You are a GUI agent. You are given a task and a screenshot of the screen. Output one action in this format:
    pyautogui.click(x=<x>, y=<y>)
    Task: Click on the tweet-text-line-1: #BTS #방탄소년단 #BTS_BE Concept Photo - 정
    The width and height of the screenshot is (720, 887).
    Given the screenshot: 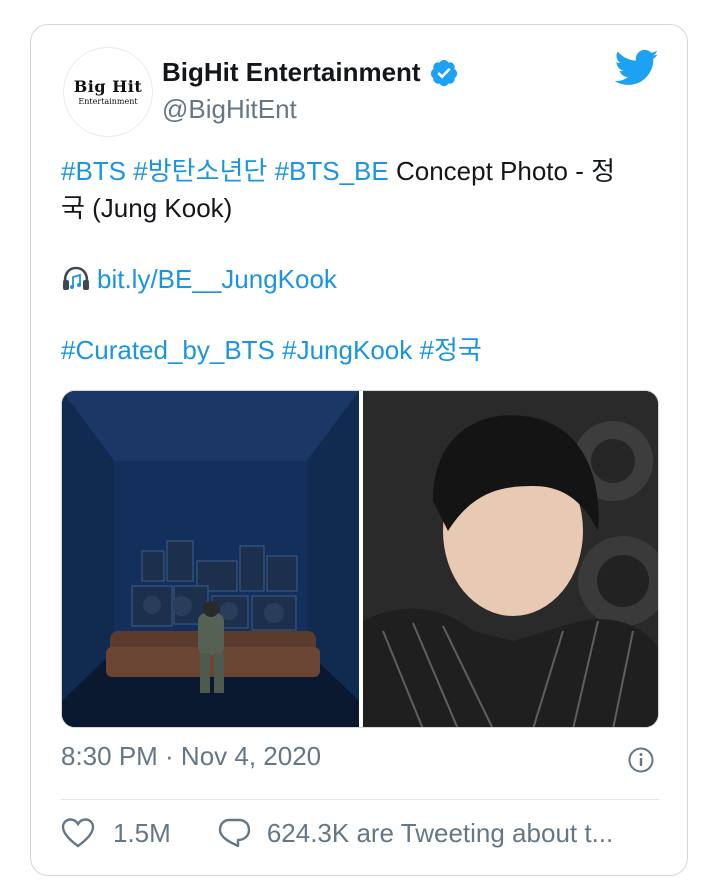 What is the action you would take?
    pyautogui.click(x=361, y=171)
    